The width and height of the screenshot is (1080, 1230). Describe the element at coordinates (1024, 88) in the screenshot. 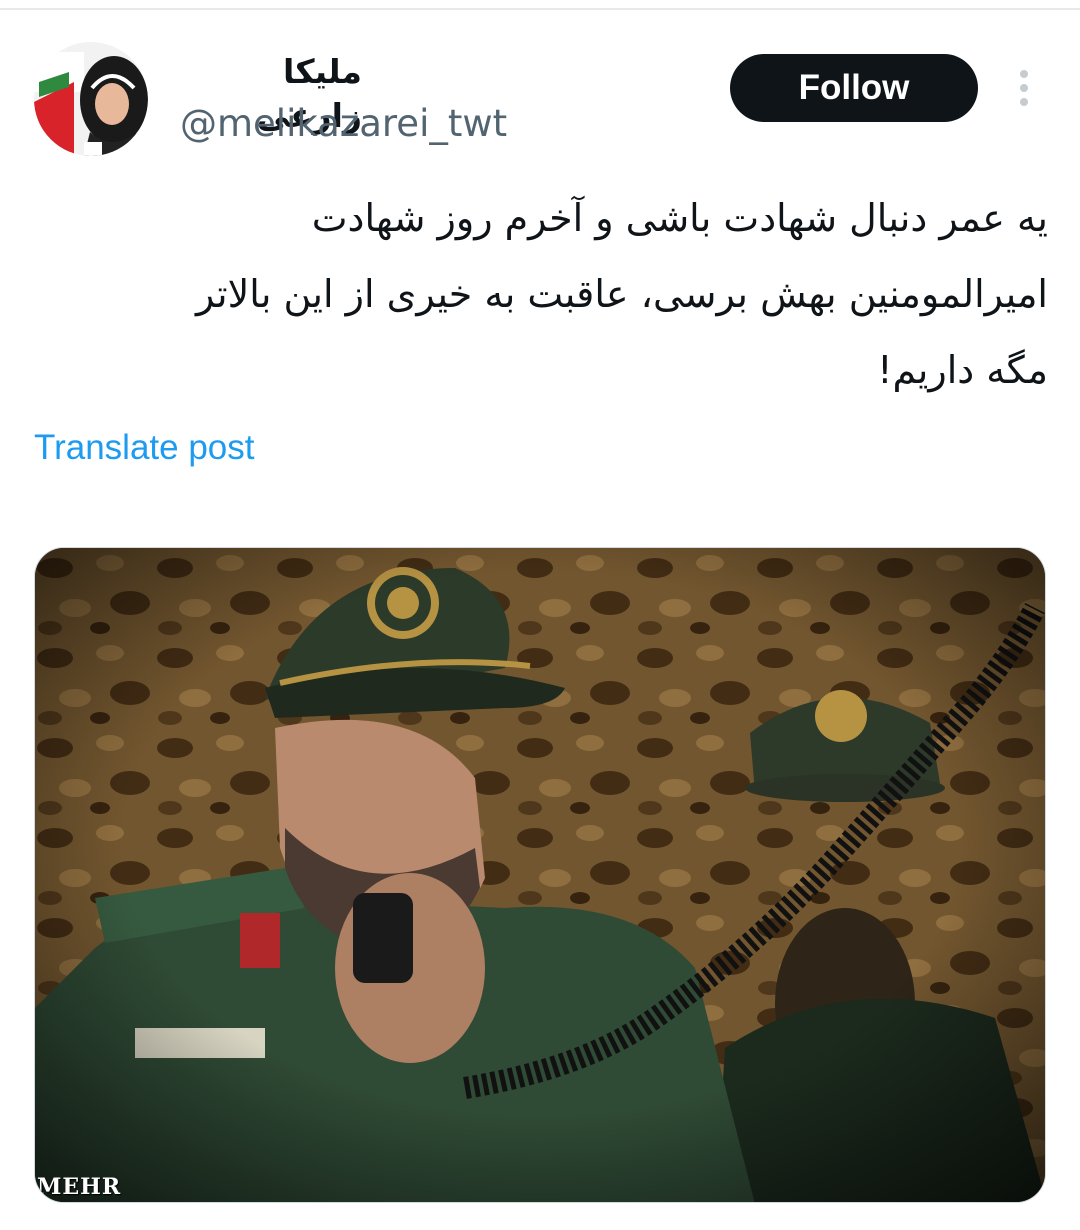

I see `more-vertical-icon` at that location.